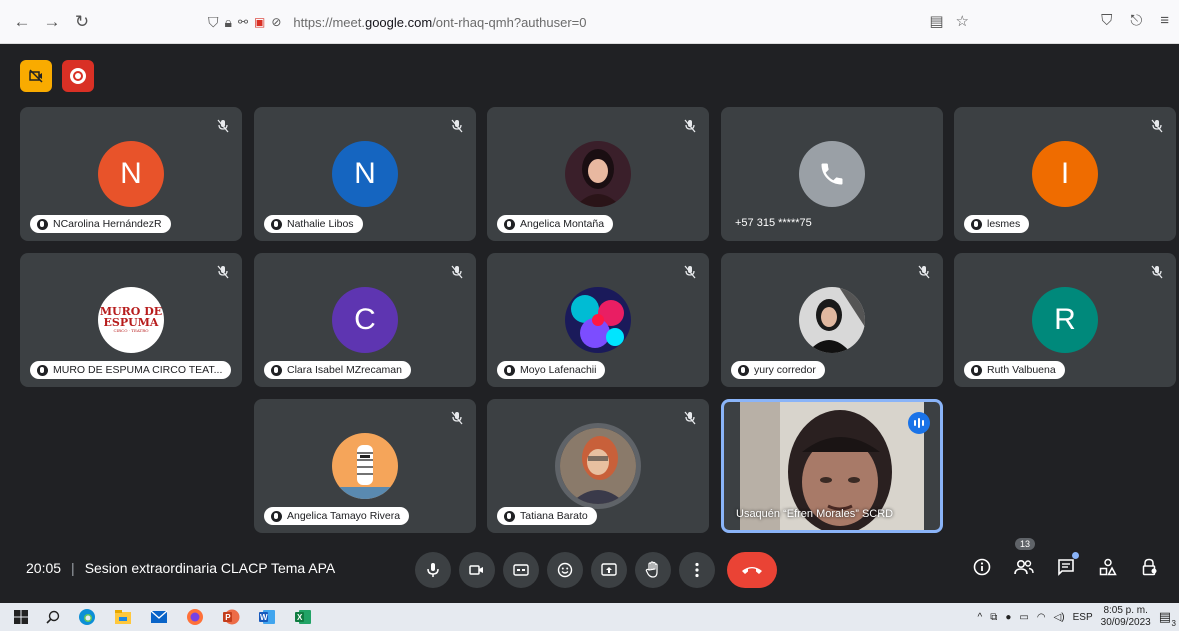  I want to click on participant-name: Angelica Tamayo Rivera, so click(337, 516).